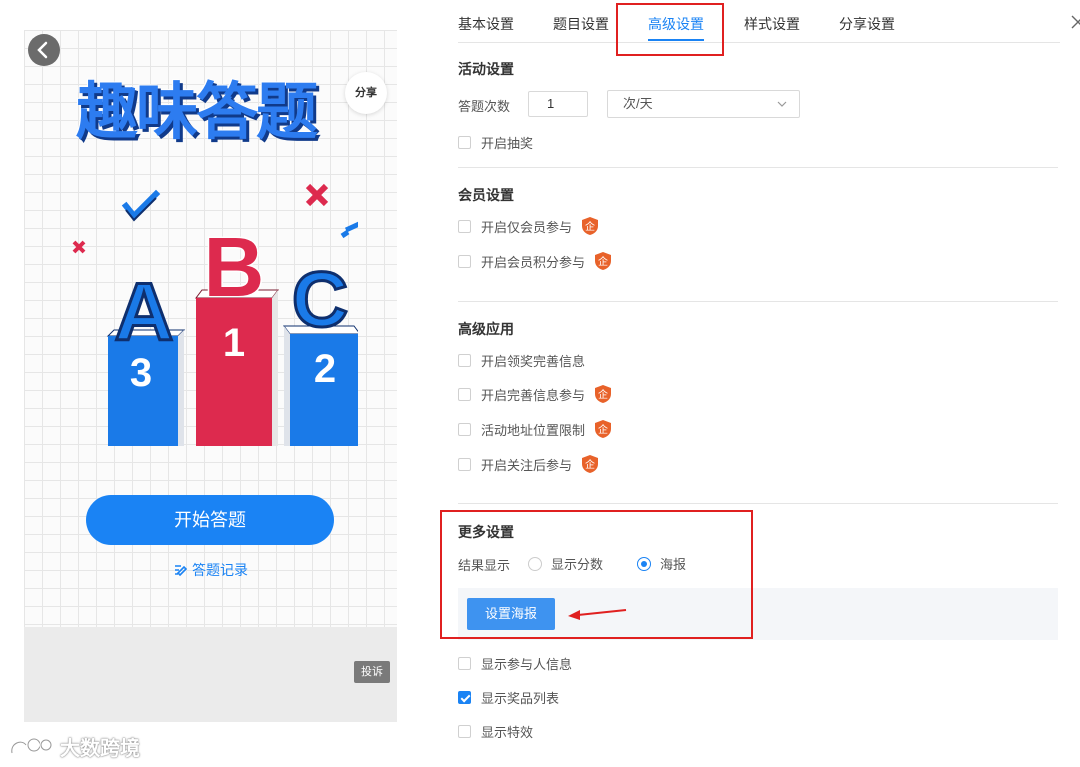 The width and height of the screenshot is (1080, 767). I want to click on highlight-box-more, so click(596, 574).